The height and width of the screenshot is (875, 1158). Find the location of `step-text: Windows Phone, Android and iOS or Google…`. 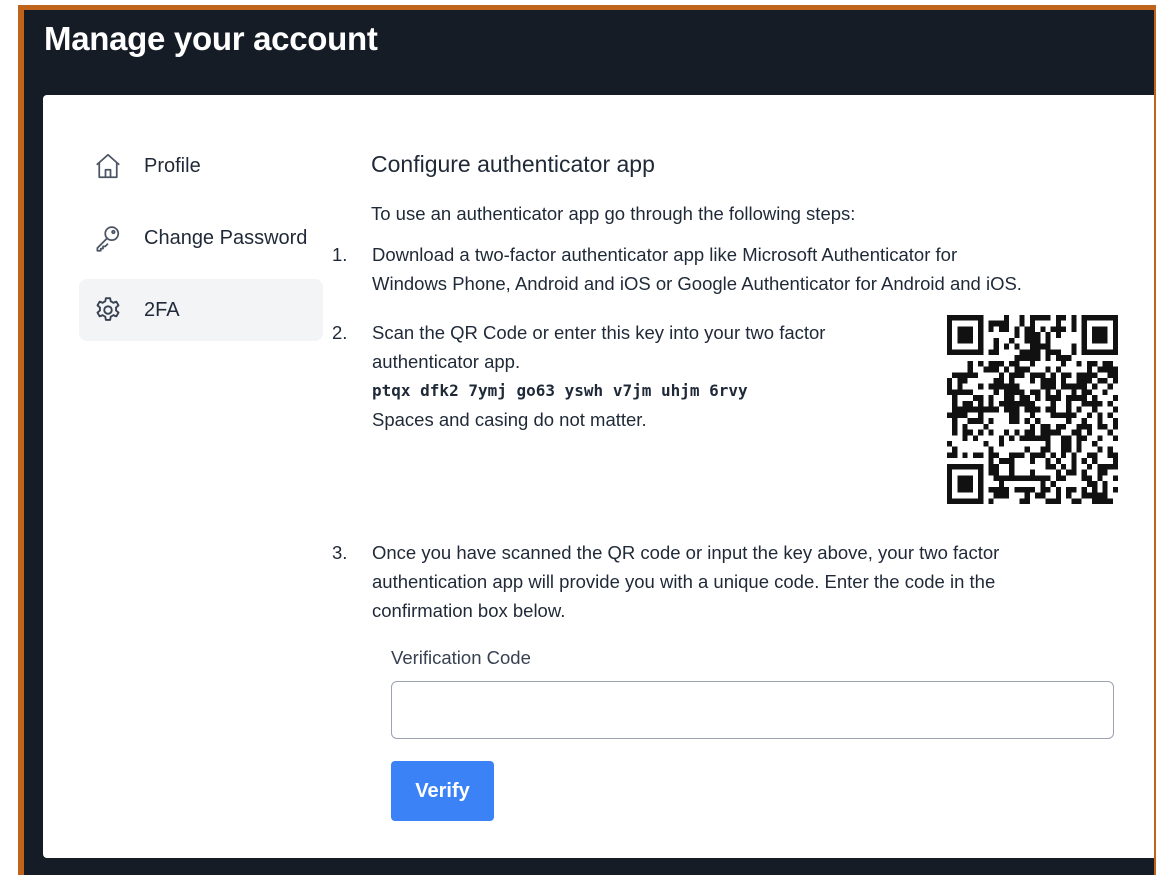

step-text: Windows Phone, Android and iOS or Google… is located at coordinates (697, 283).